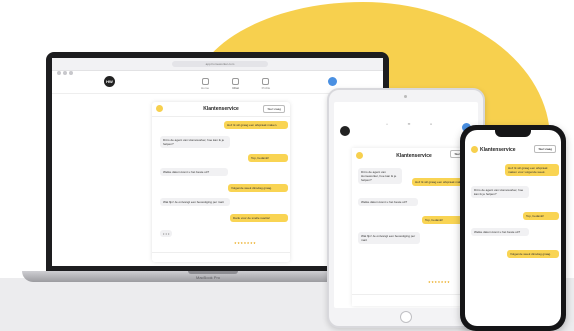  Describe the element at coordinates (332, 81) in the screenshot. I see `user-avatar` at that location.